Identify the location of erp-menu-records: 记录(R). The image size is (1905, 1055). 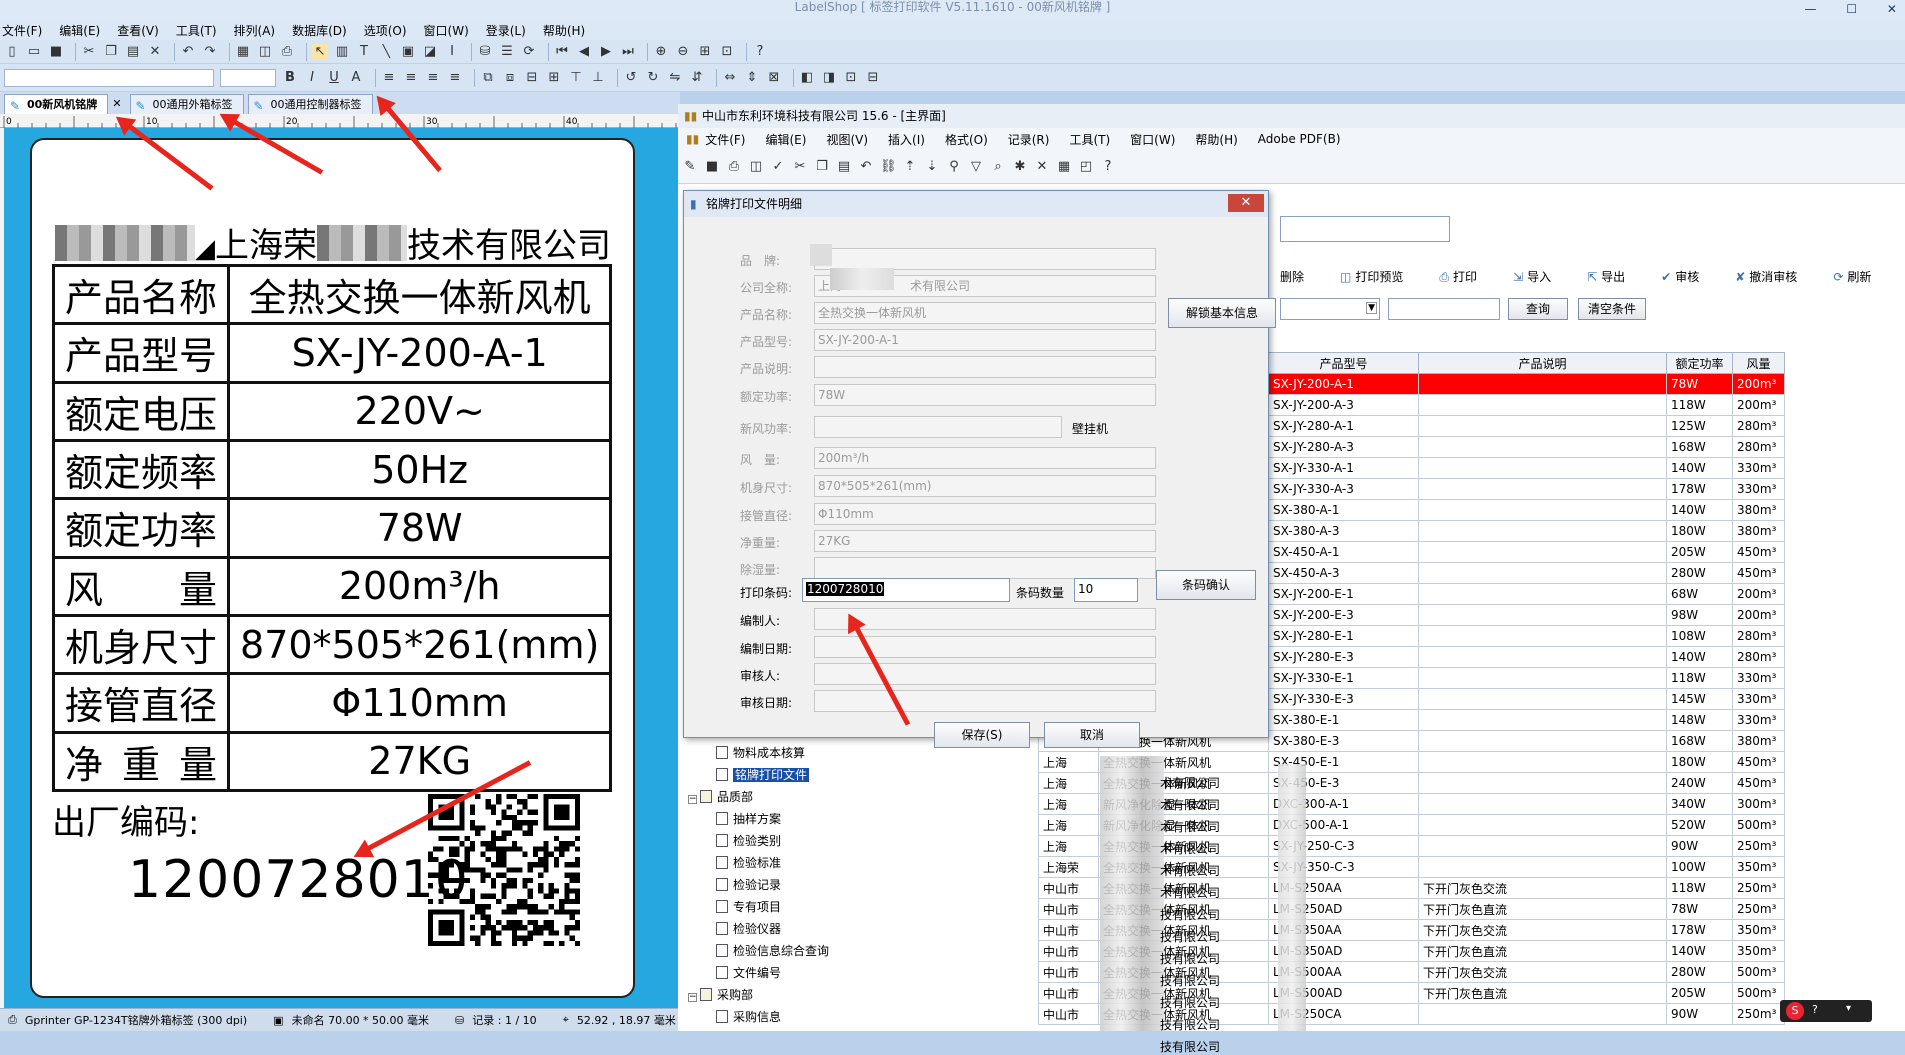
(1029, 139).